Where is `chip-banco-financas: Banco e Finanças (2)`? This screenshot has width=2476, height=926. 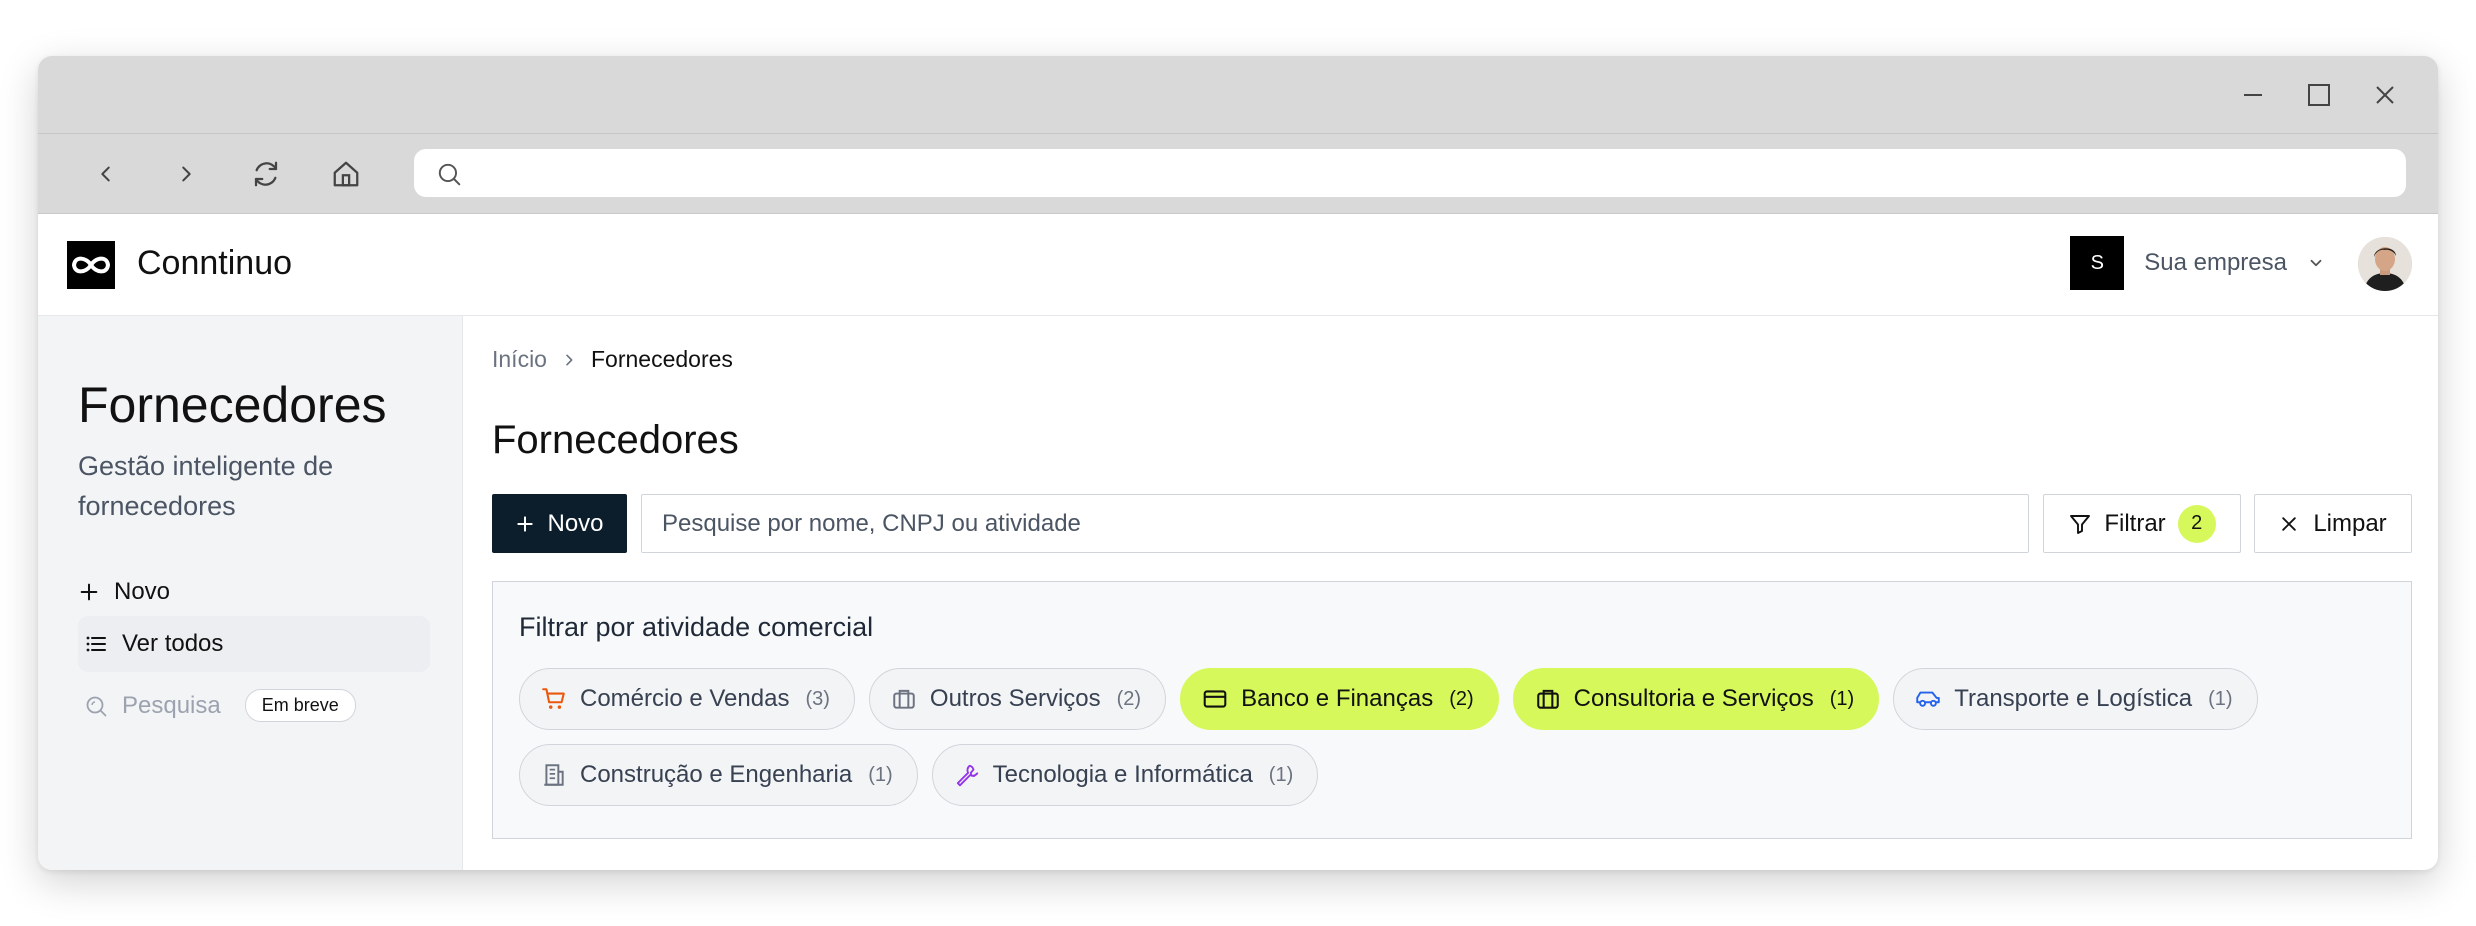
chip-banco-financas: Banco e Finanças (2) is located at coordinates (1339, 699).